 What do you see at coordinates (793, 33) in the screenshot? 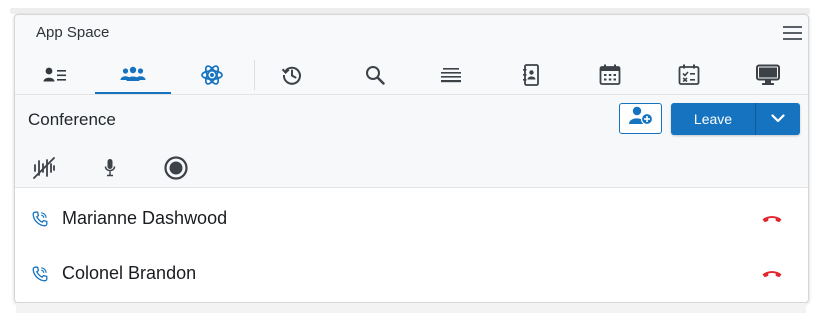
I see `hamburger-menu-icon` at bounding box center [793, 33].